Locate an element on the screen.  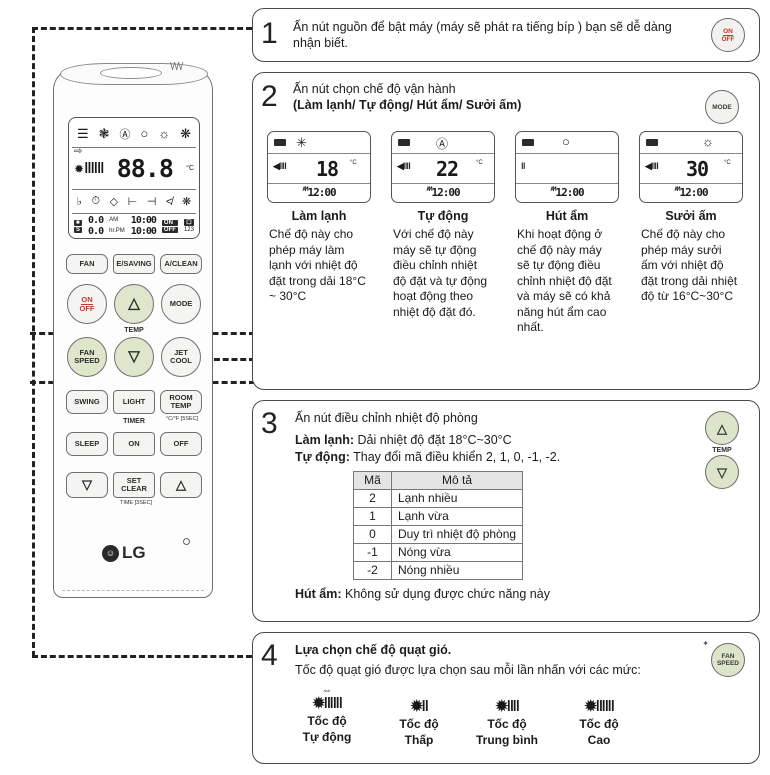
mode-card-heat-bot: AM12:00 is located at coordinates (691, 193).